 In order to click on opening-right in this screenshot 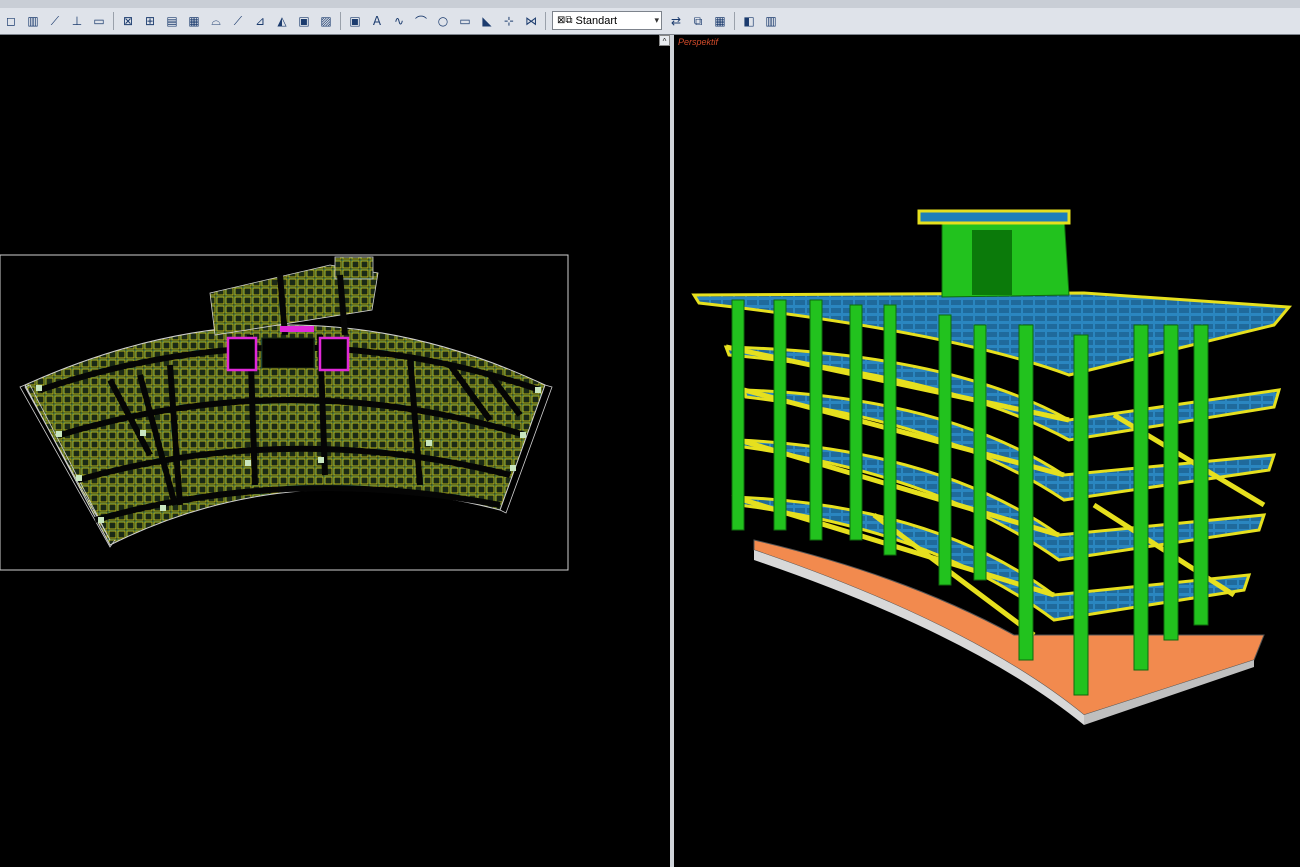, I will do `click(334, 354)`.